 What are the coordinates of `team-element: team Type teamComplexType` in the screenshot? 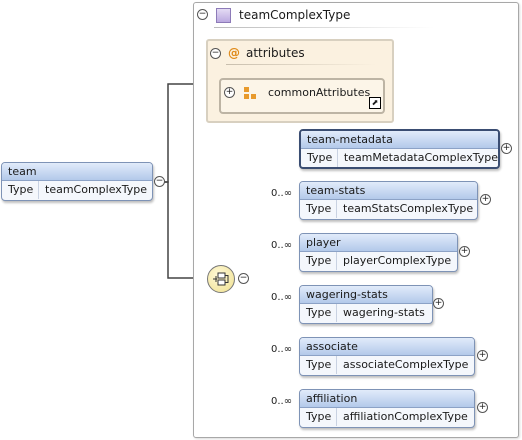 It's located at (77, 181).